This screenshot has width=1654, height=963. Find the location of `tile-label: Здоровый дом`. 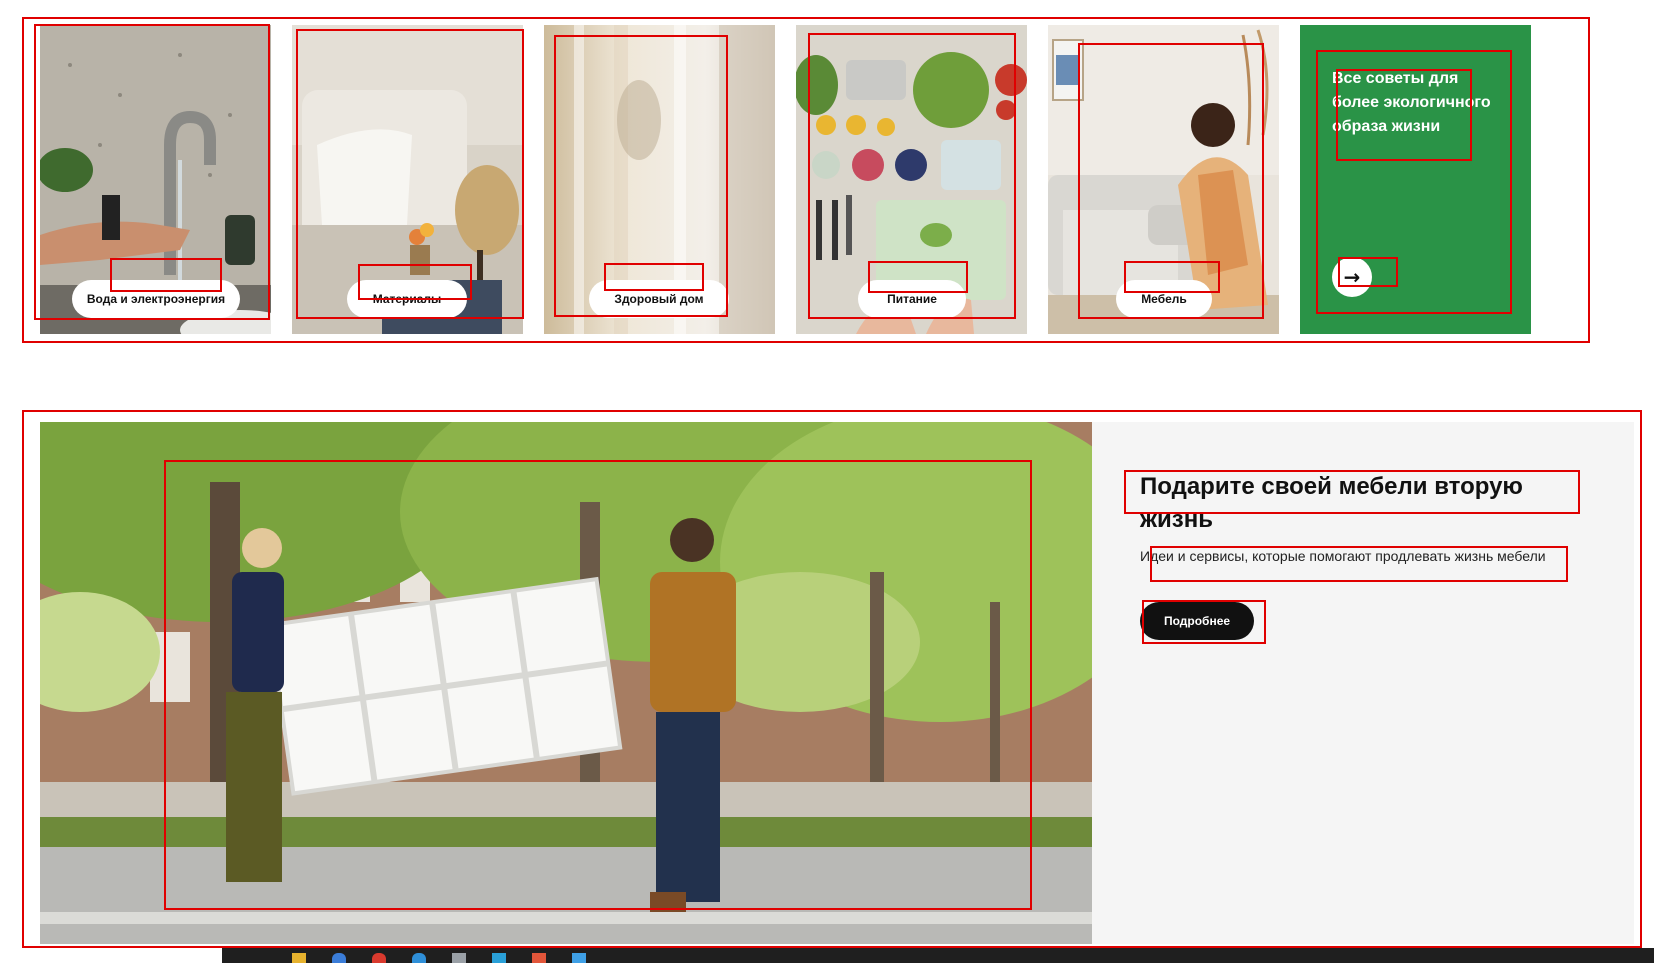

tile-label: Здоровый дом is located at coordinates (659, 299).